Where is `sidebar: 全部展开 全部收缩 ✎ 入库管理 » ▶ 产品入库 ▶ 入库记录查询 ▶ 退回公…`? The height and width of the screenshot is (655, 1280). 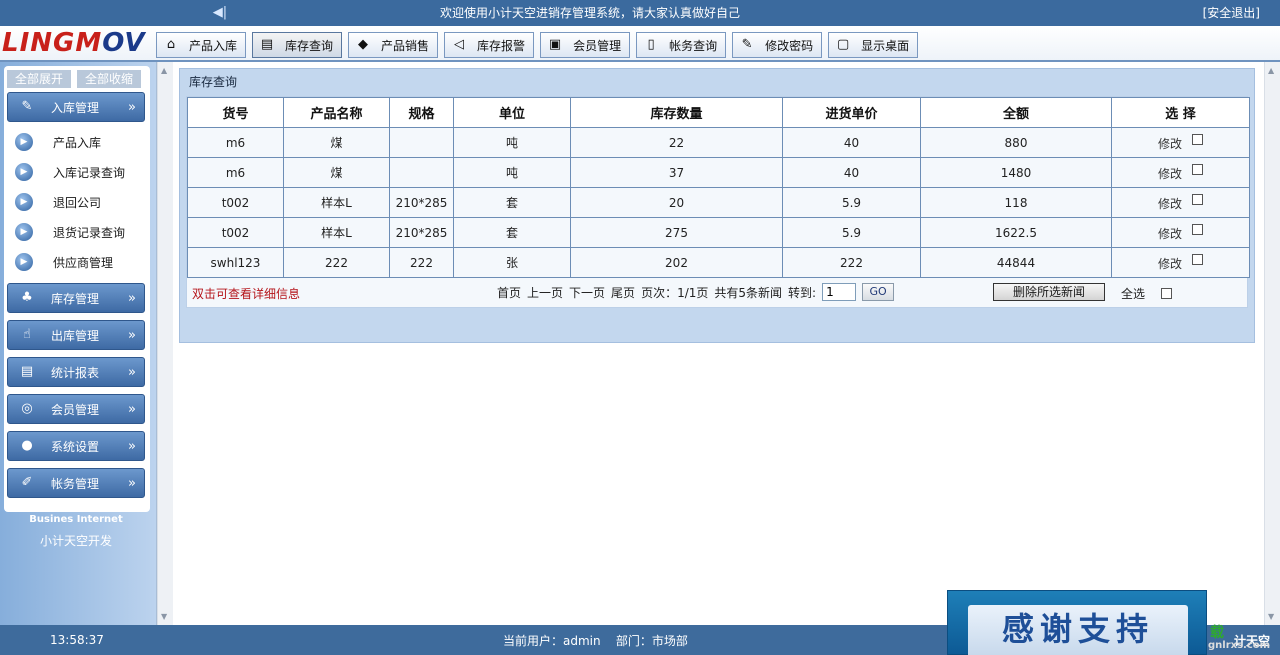 sidebar: 全部展开 全部收缩 ✎ 入库管理 » ▶ 产品入库 ▶ 入库记录查询 ▶ 退回公… is located at coordinates (77, 289).